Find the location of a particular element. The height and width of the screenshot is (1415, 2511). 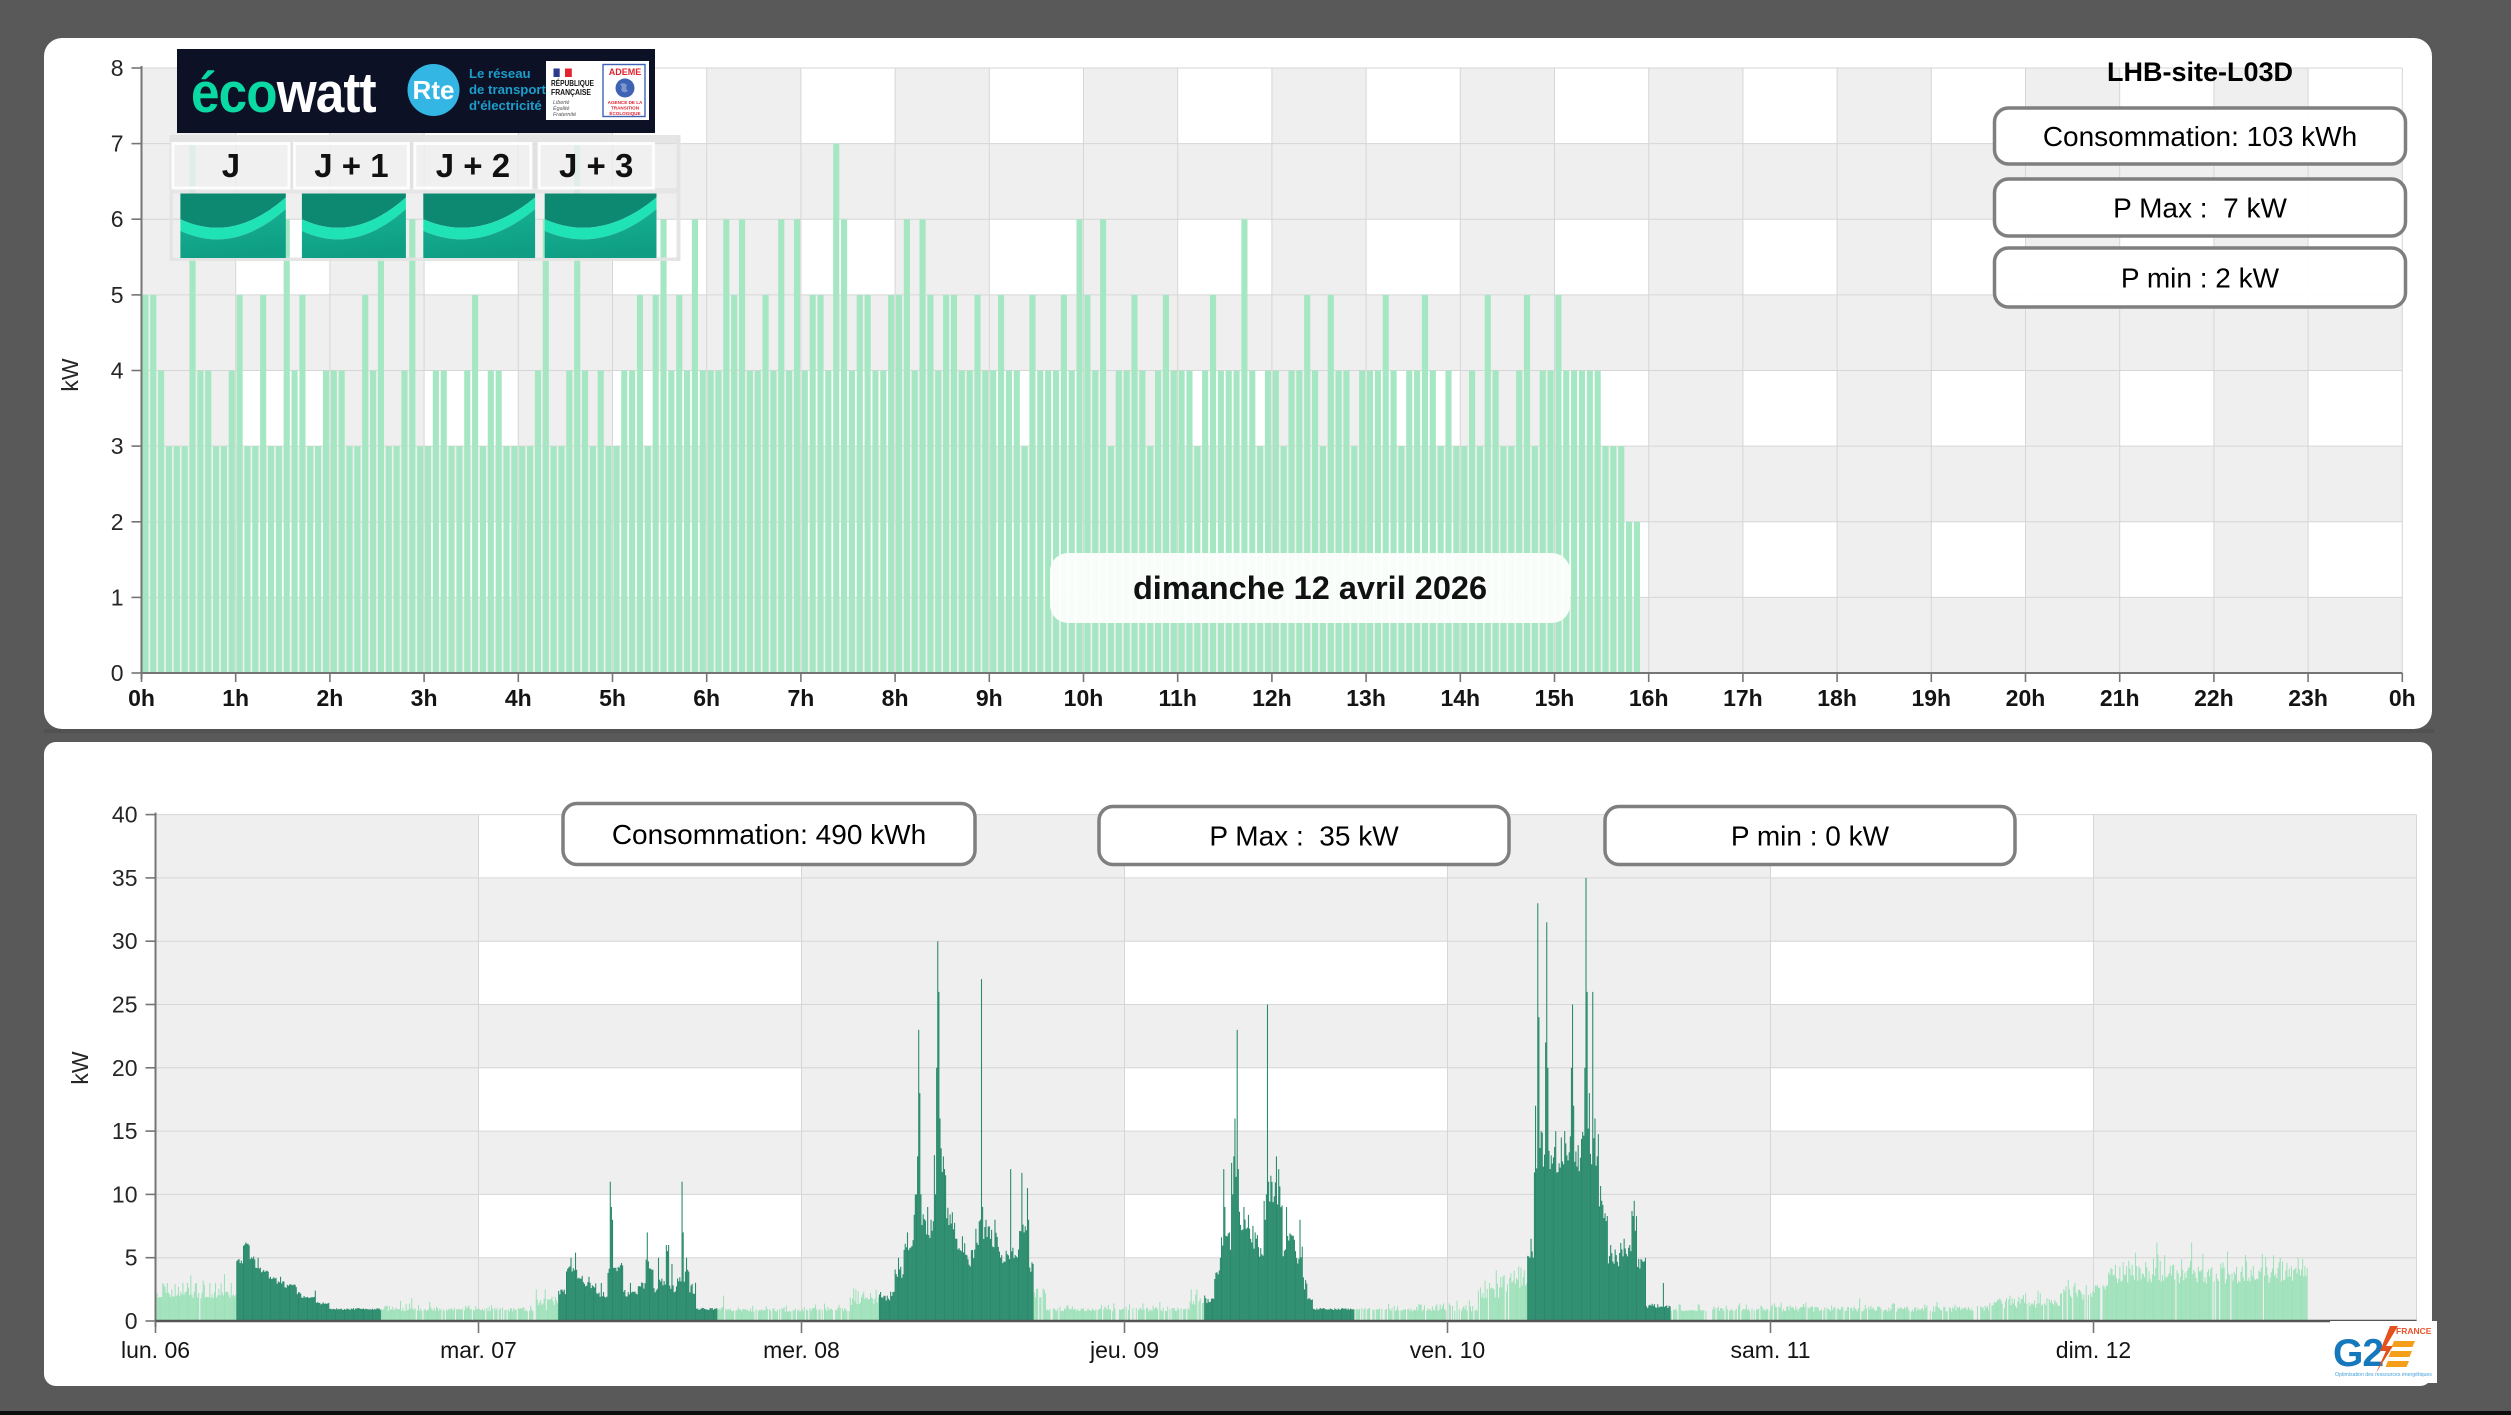

svg-text: 7 is located at coordinates (117, 144).